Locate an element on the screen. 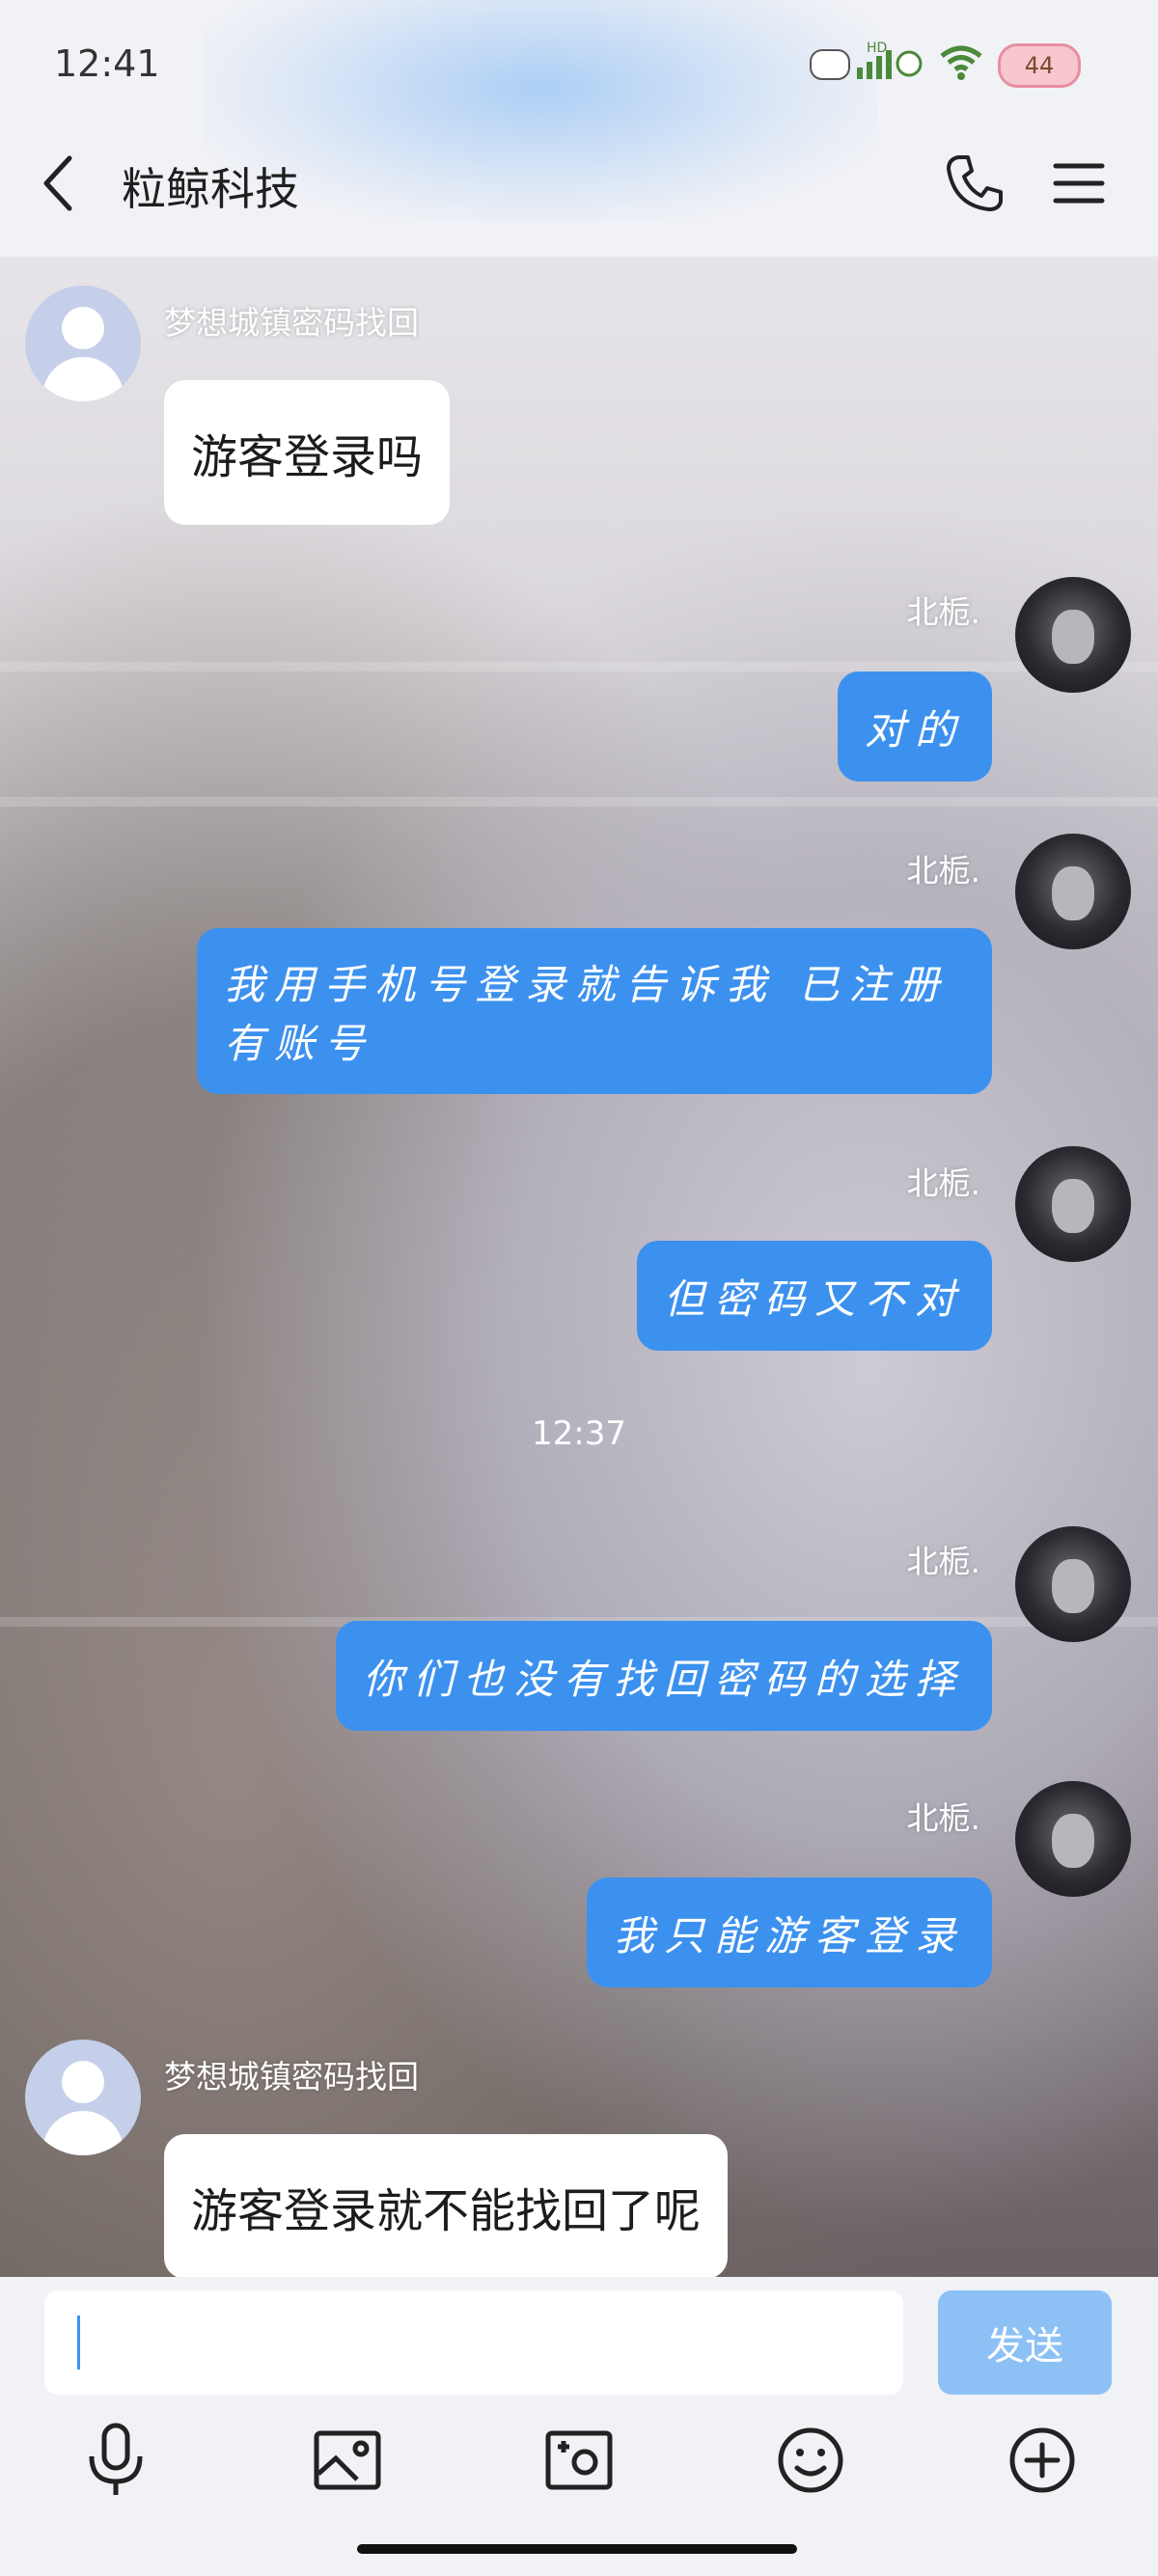 Image resolution: width=1158 pixels, height=2576 pixels. image-button is located at coordinates (347, 2460).